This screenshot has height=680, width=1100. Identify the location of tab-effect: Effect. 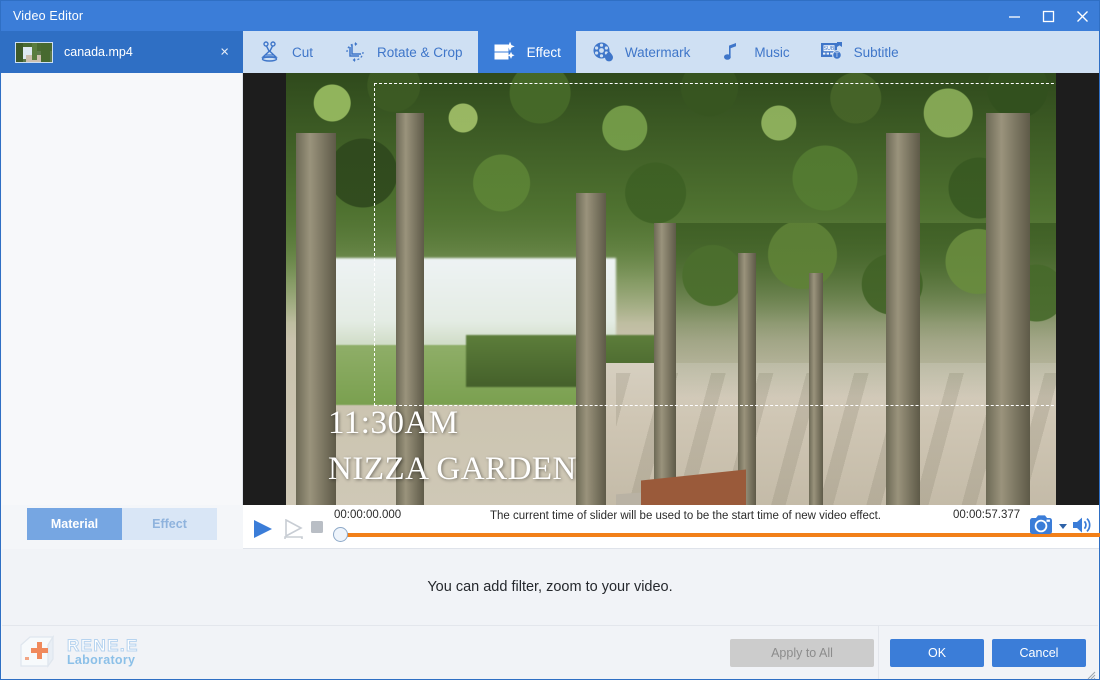
(526, 52).